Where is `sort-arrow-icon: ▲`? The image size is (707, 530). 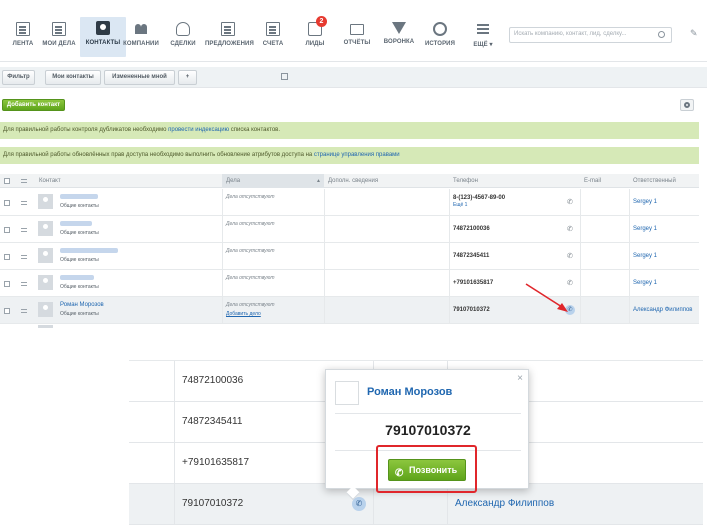
sort-arrow-icon: ▲ is located at coordinates (318, 181).